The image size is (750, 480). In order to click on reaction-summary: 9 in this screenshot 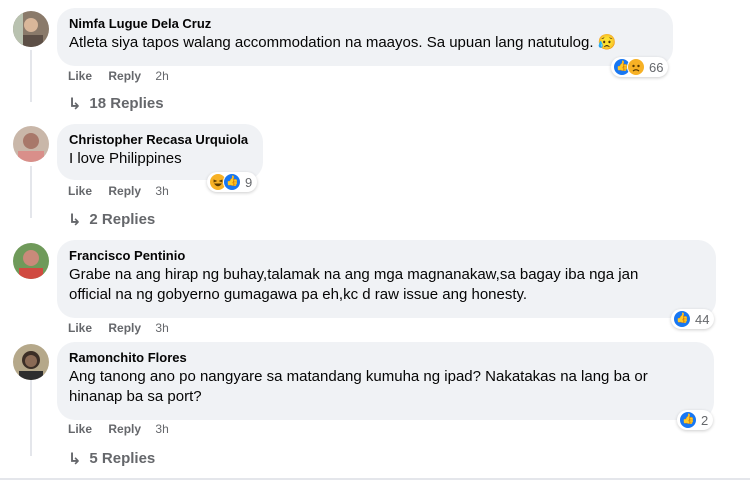, I will do `click(232, 182)`.